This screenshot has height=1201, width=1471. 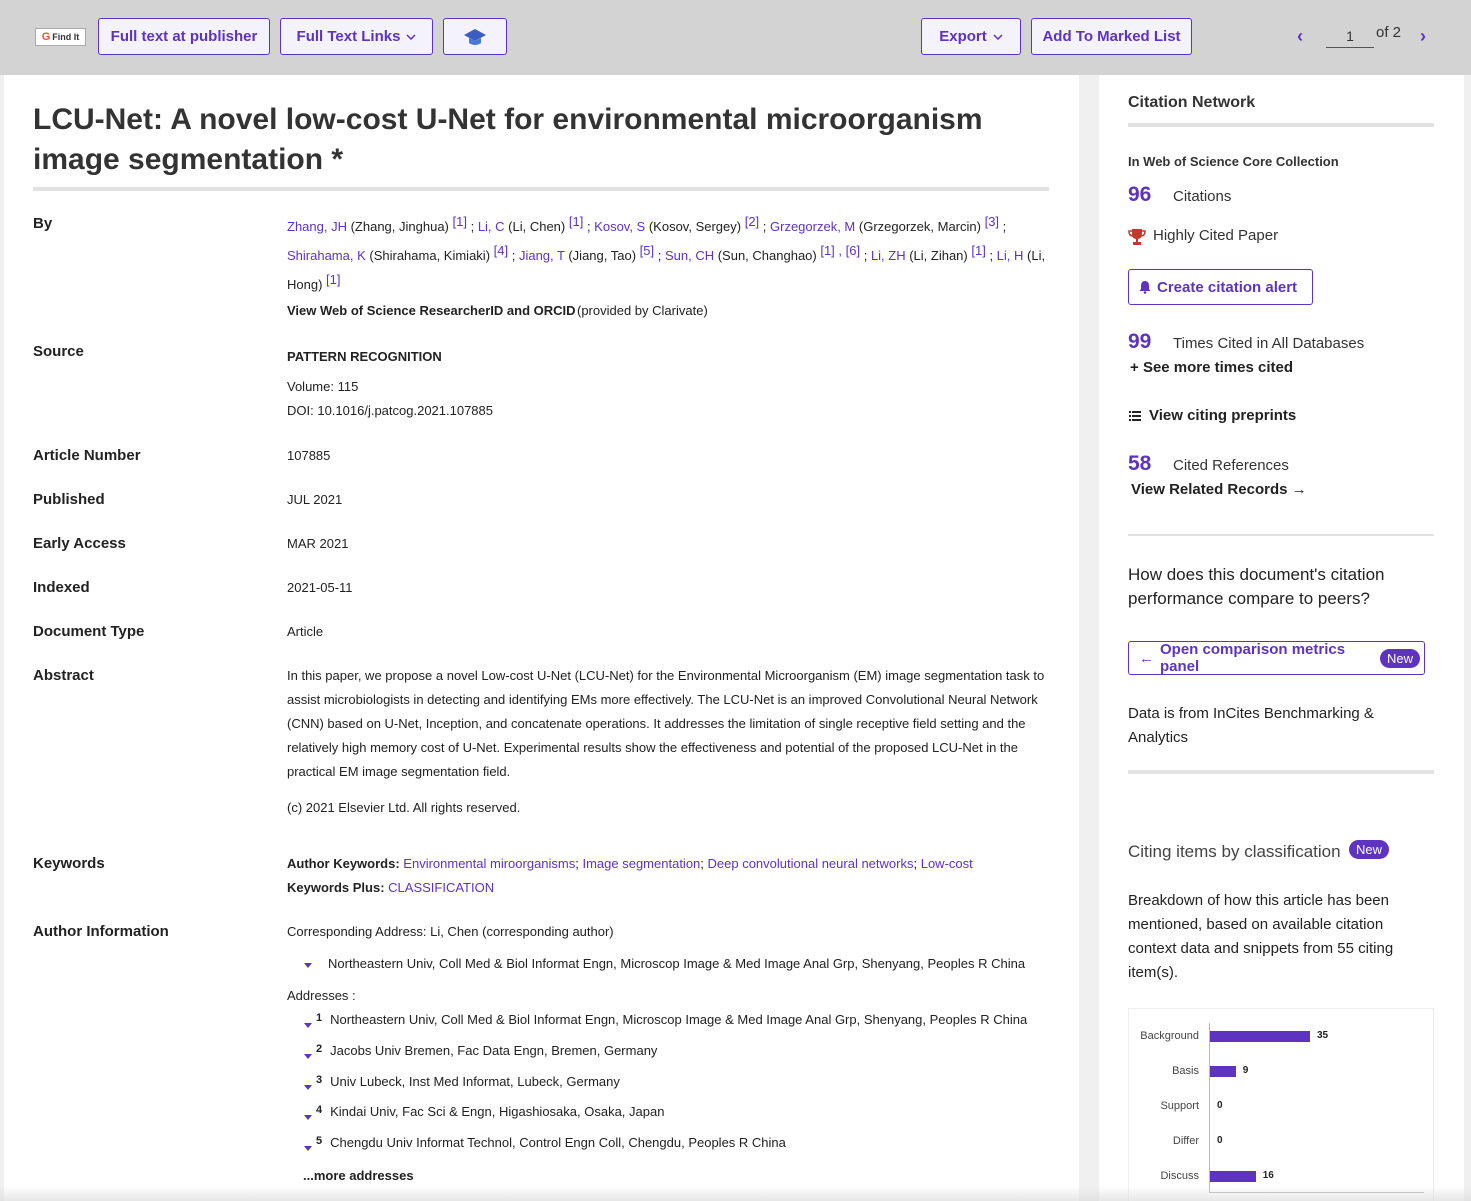 What do you see at coordinates (1010, 255) in the screenshot?
I see `author-link: Li, H` at bounding box center [1010, 255].